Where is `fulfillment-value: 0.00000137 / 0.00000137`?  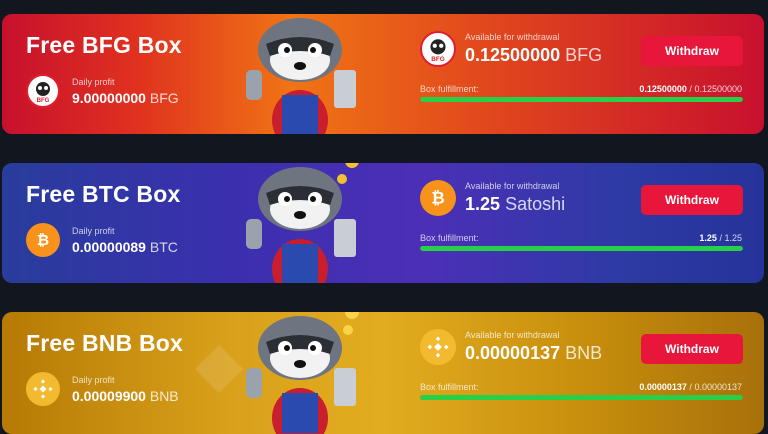 fulfillment-value: 0.00000137 / 0.00000137 is located at coordinates (690, 387).